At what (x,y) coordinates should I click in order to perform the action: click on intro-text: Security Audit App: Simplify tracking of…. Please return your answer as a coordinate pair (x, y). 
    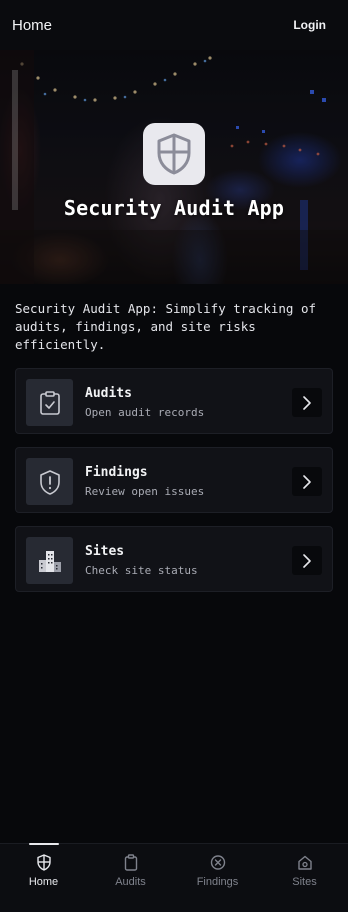
    Looking at the image, I should click on (166, 326).